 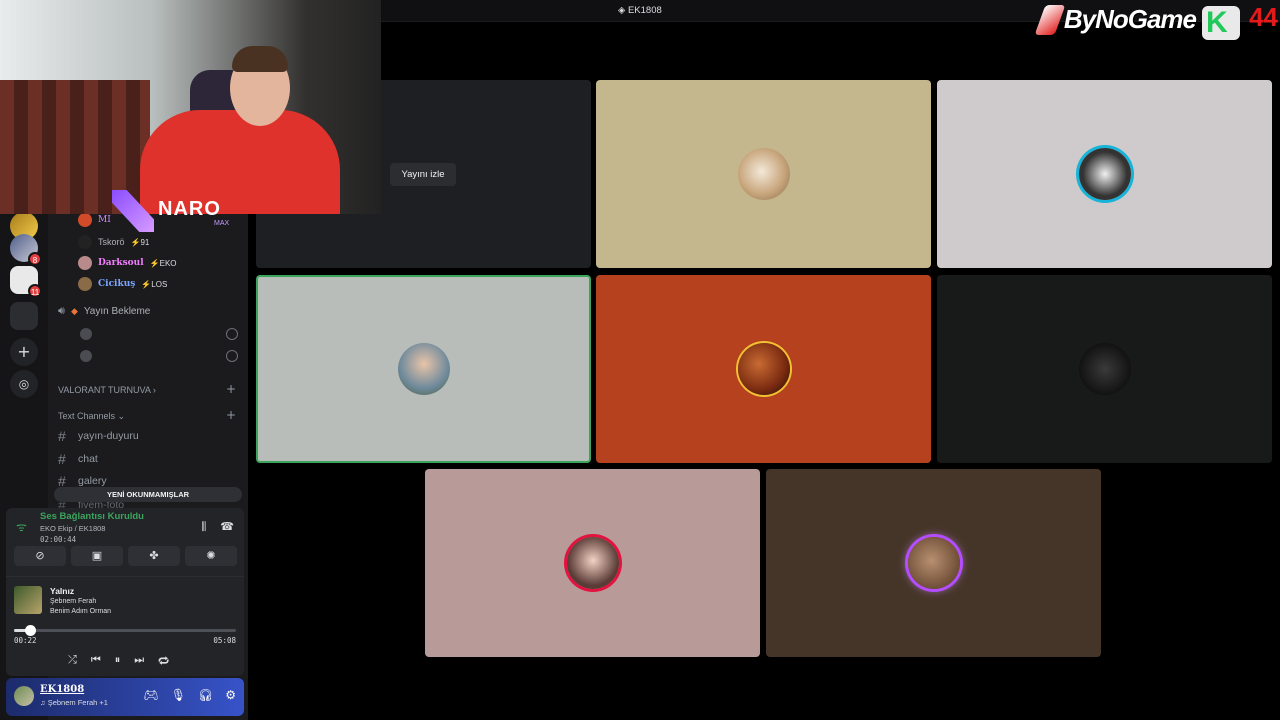 I want to click on new-unreads-pill: YENİ OKUNMAMIŞLAR, so click(x=148, y=494).